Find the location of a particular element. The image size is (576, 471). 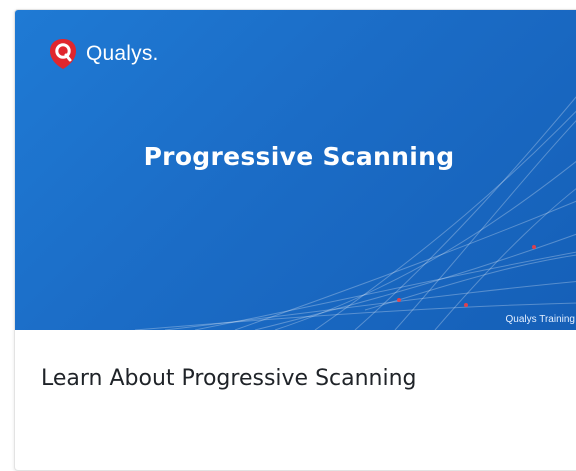

qualys-logo: Qualys. is located at coordinates (104, 54).